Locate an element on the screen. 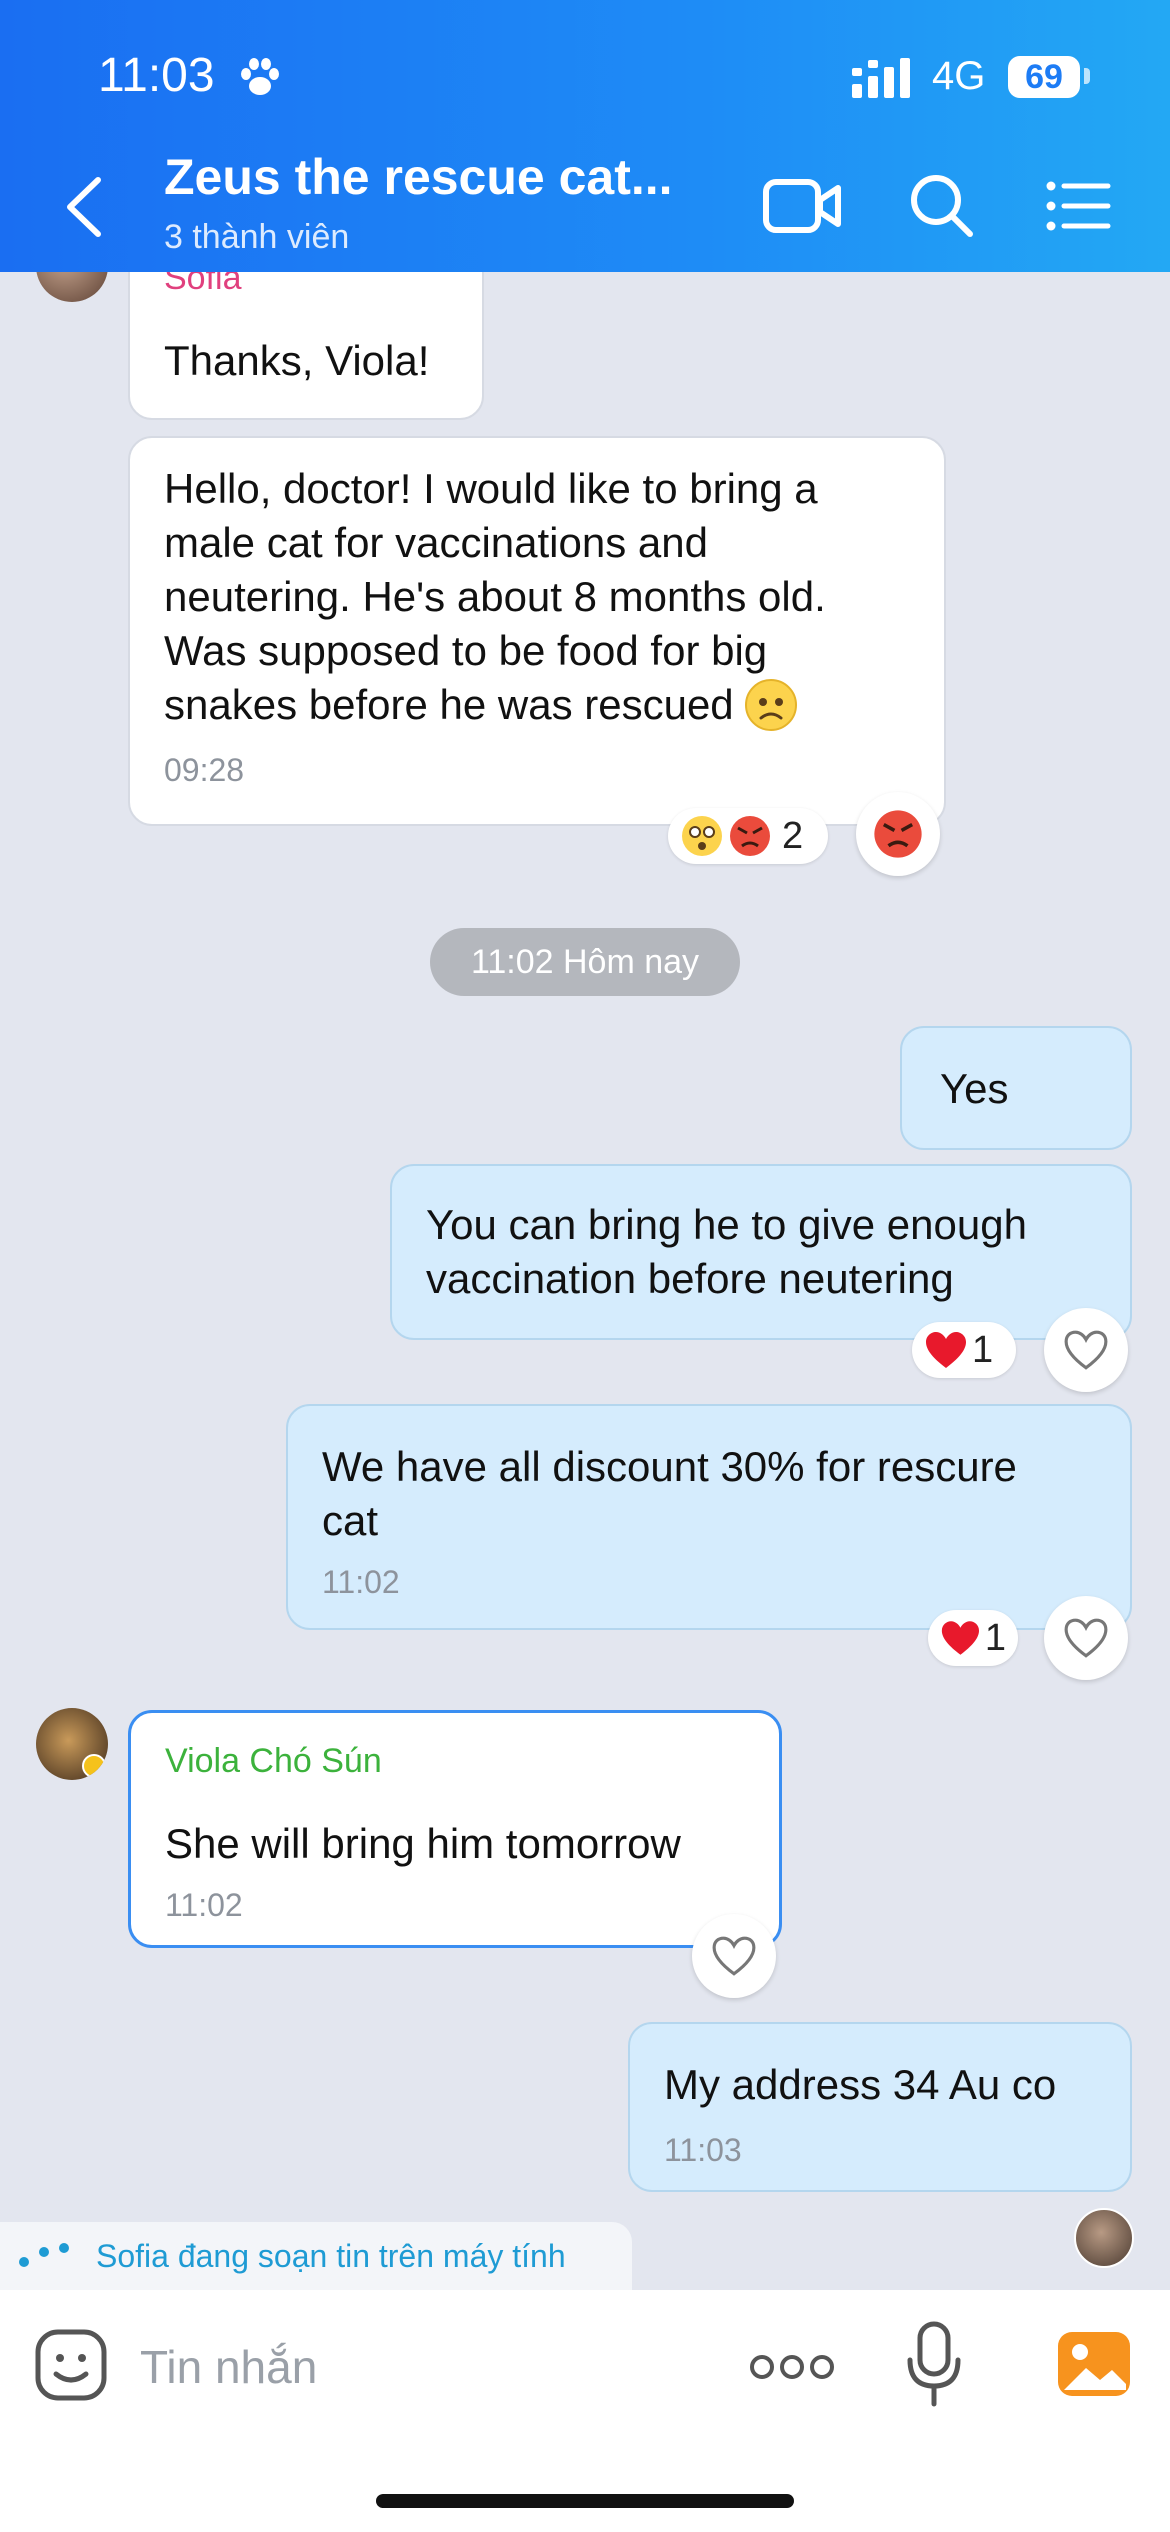 This screenshot has width=1170, height=2532. message-line: vaccination before neutering is located at coordinates (690, 1278).